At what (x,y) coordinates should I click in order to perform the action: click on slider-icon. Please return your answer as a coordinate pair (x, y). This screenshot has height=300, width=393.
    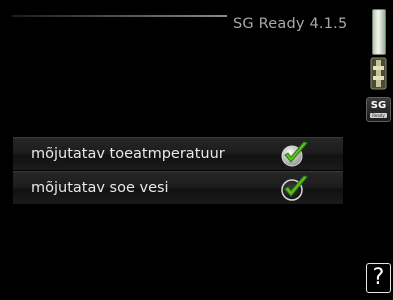
    Looking at the image, I should click on (378, 73).